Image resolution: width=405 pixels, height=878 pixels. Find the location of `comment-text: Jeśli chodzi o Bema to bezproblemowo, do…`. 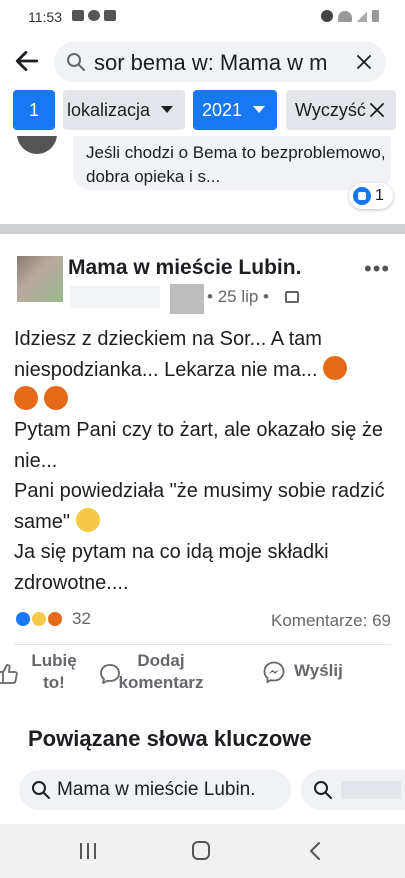

comment-text: Jeśli chodzi o Bema to bezproblemowo, do… is located at coordinates (236, 164).